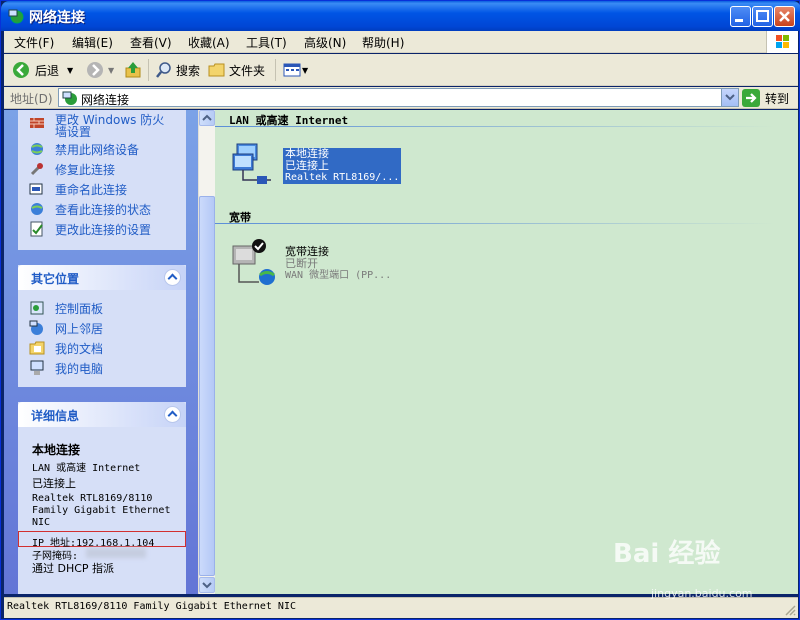 The width and height of the screenshot is (800, 620). What do you see at coordinates (95, 70) in the screenshot?
I see `forward-arrow-icon` at bounding box center [95, 70].